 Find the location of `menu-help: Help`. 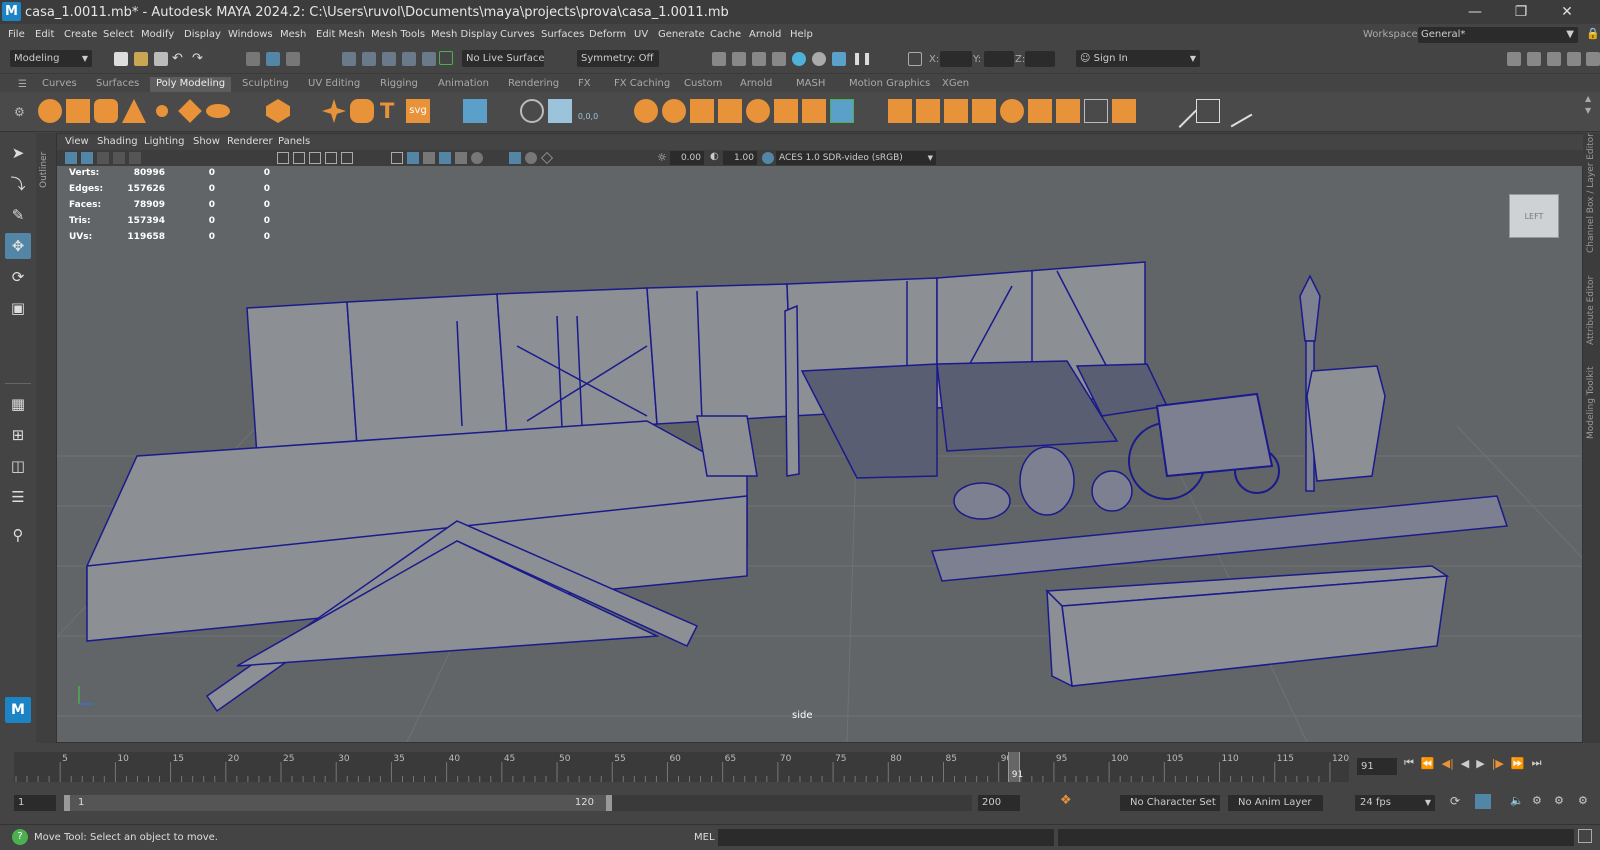

menu-help: Help is located at coordinates (801, 34).